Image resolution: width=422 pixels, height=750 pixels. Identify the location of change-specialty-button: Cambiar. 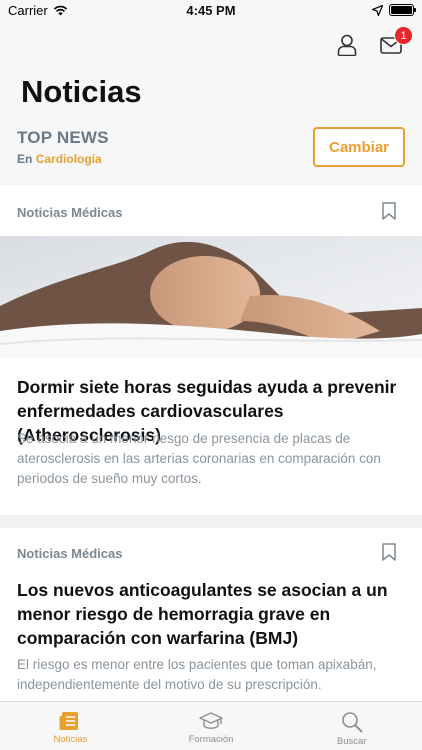
(359, 147).